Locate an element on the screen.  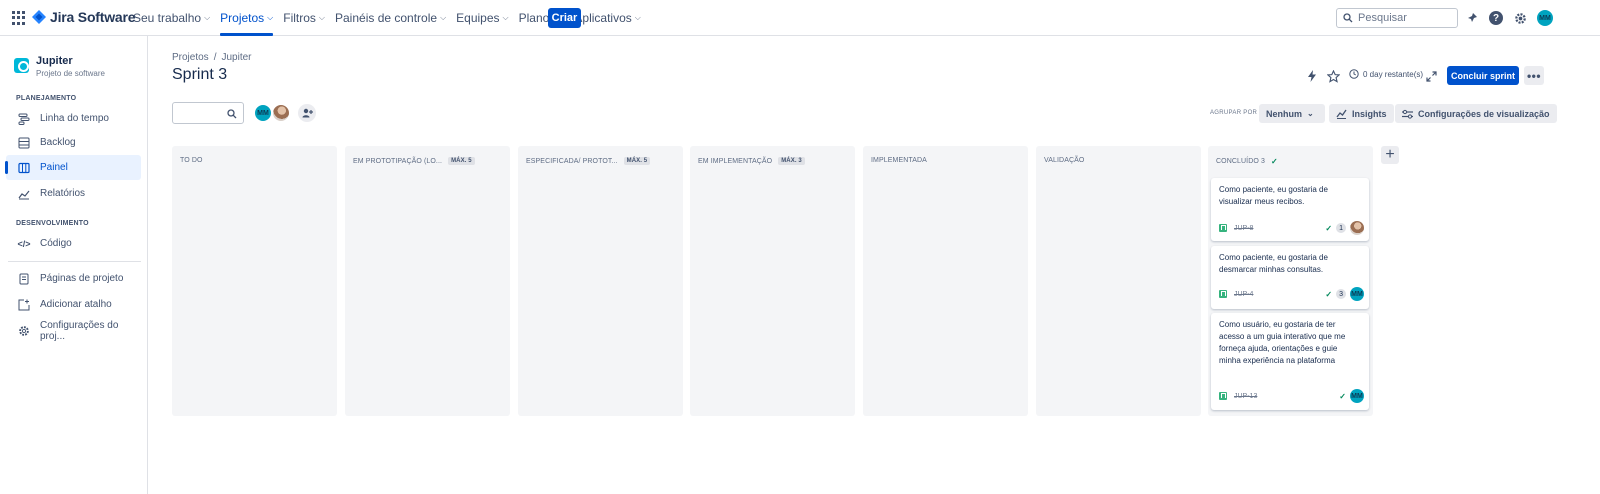
board-column-implemented: IMPLEMENTADA is located at coordinates (945, 281).